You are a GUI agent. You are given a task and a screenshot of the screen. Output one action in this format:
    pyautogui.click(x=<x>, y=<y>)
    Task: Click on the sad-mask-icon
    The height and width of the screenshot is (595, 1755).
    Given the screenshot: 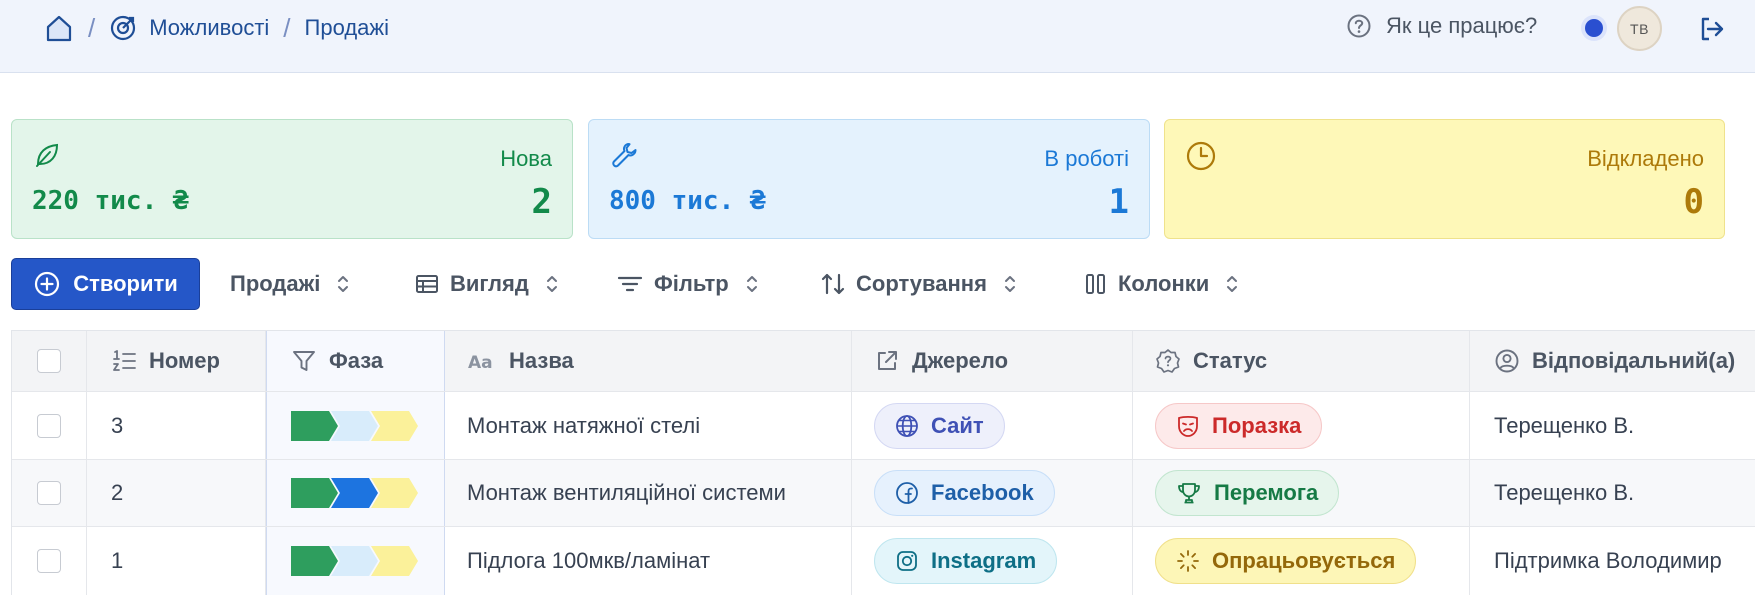 What is the action you would take?
    pyautogui.click(x=1188, y=426)
    